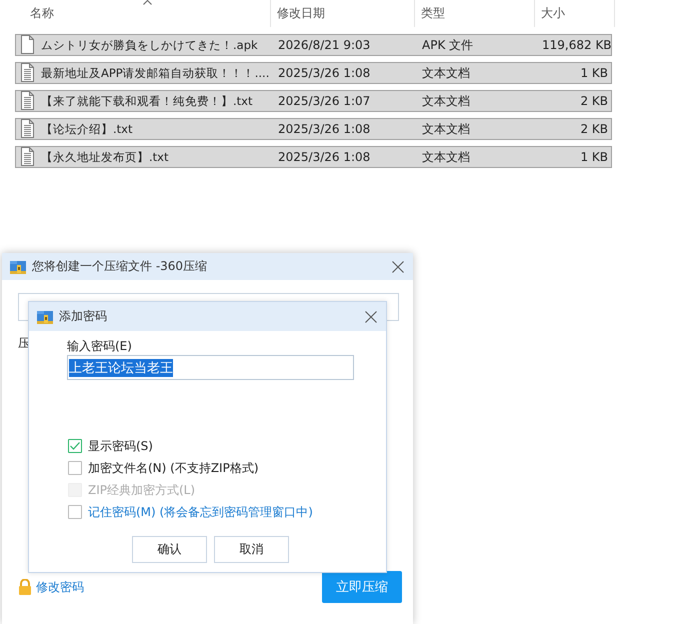 Image resolution: width=692 pixels, height=624 pixels. What do you see at coordinates (120, 446) in the screenshot?
I see `option-label: 显示密码(S)` at bounding box center [120, 446].